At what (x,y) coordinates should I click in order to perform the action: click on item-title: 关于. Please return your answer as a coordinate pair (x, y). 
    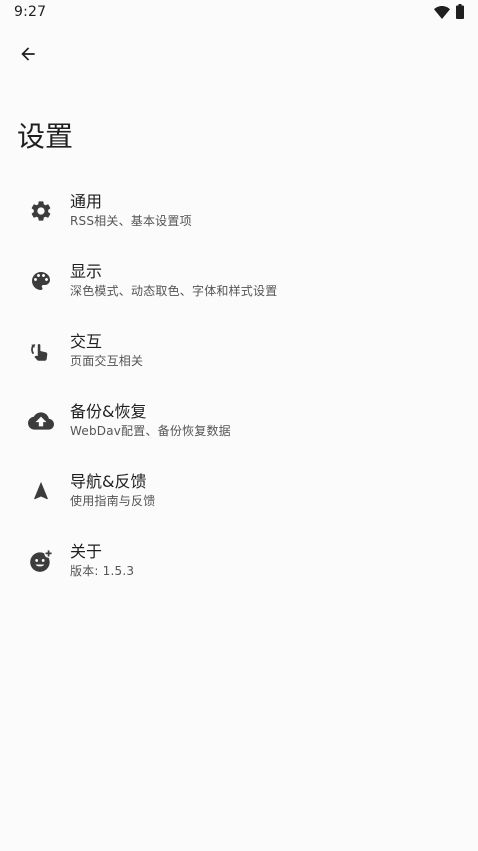
    Looking at the image, I should click on (86, 551).